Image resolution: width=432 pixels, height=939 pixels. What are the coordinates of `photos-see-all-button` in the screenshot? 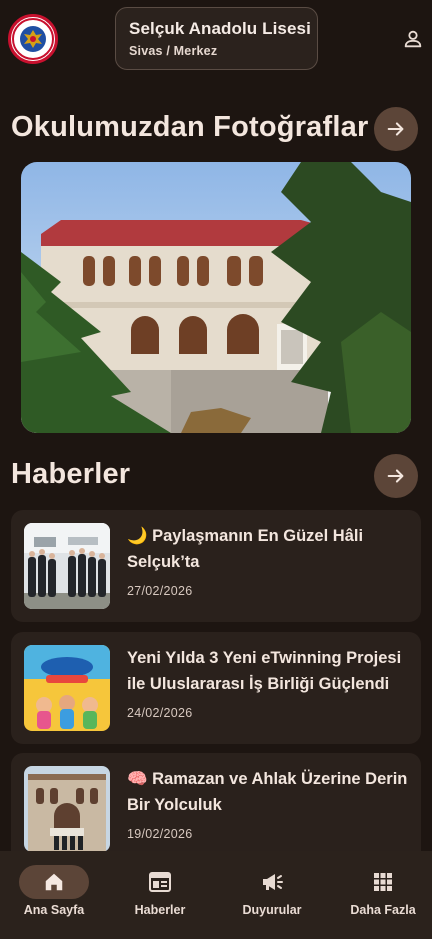 It's located at (396, 129).